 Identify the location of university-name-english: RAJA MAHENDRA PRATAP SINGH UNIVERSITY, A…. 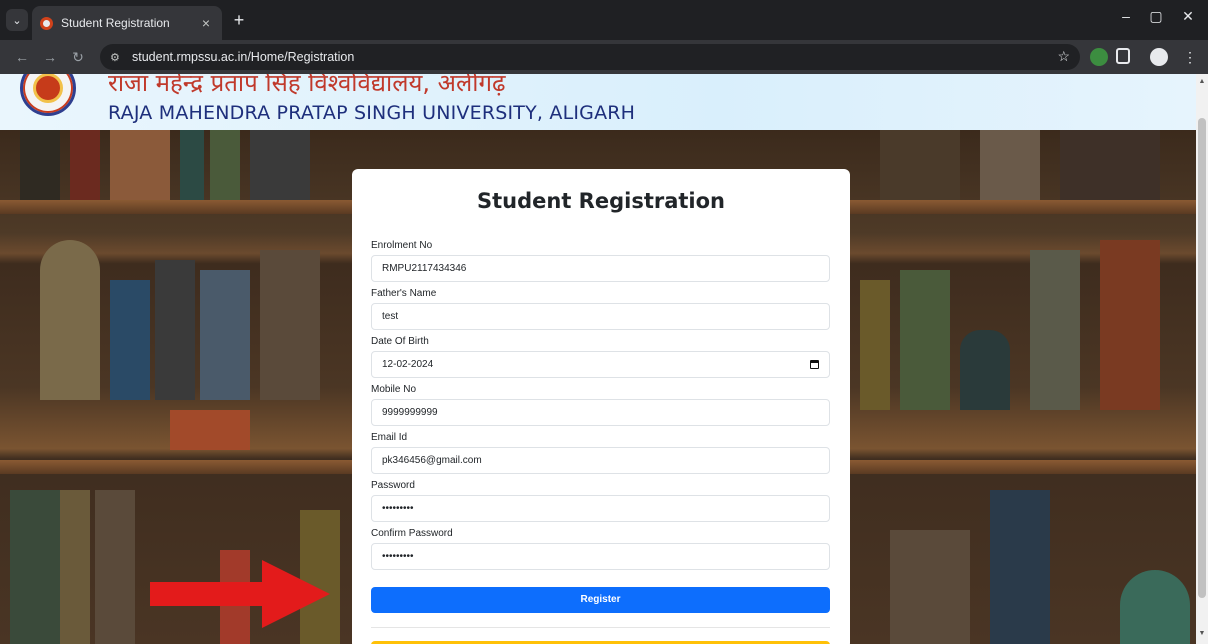
(372, 113).